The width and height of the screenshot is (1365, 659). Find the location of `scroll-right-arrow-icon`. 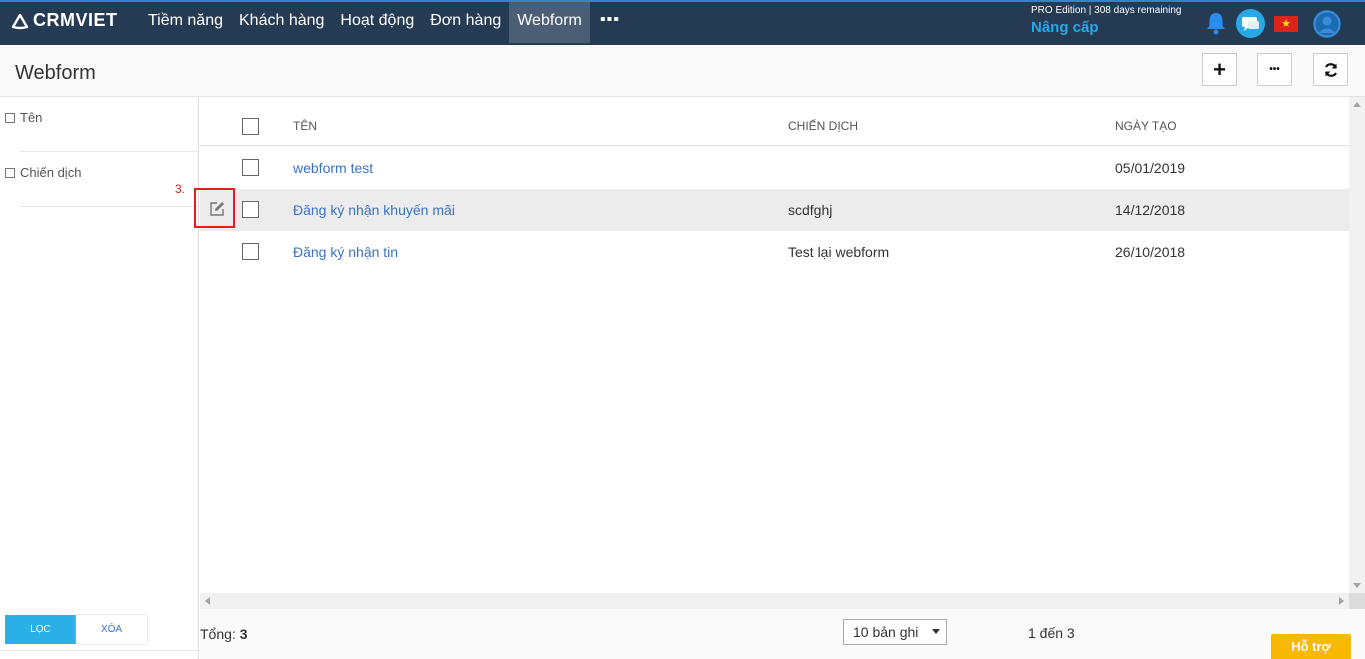

scroll-right-arrow-icon is located at coordinates (1341, 601).